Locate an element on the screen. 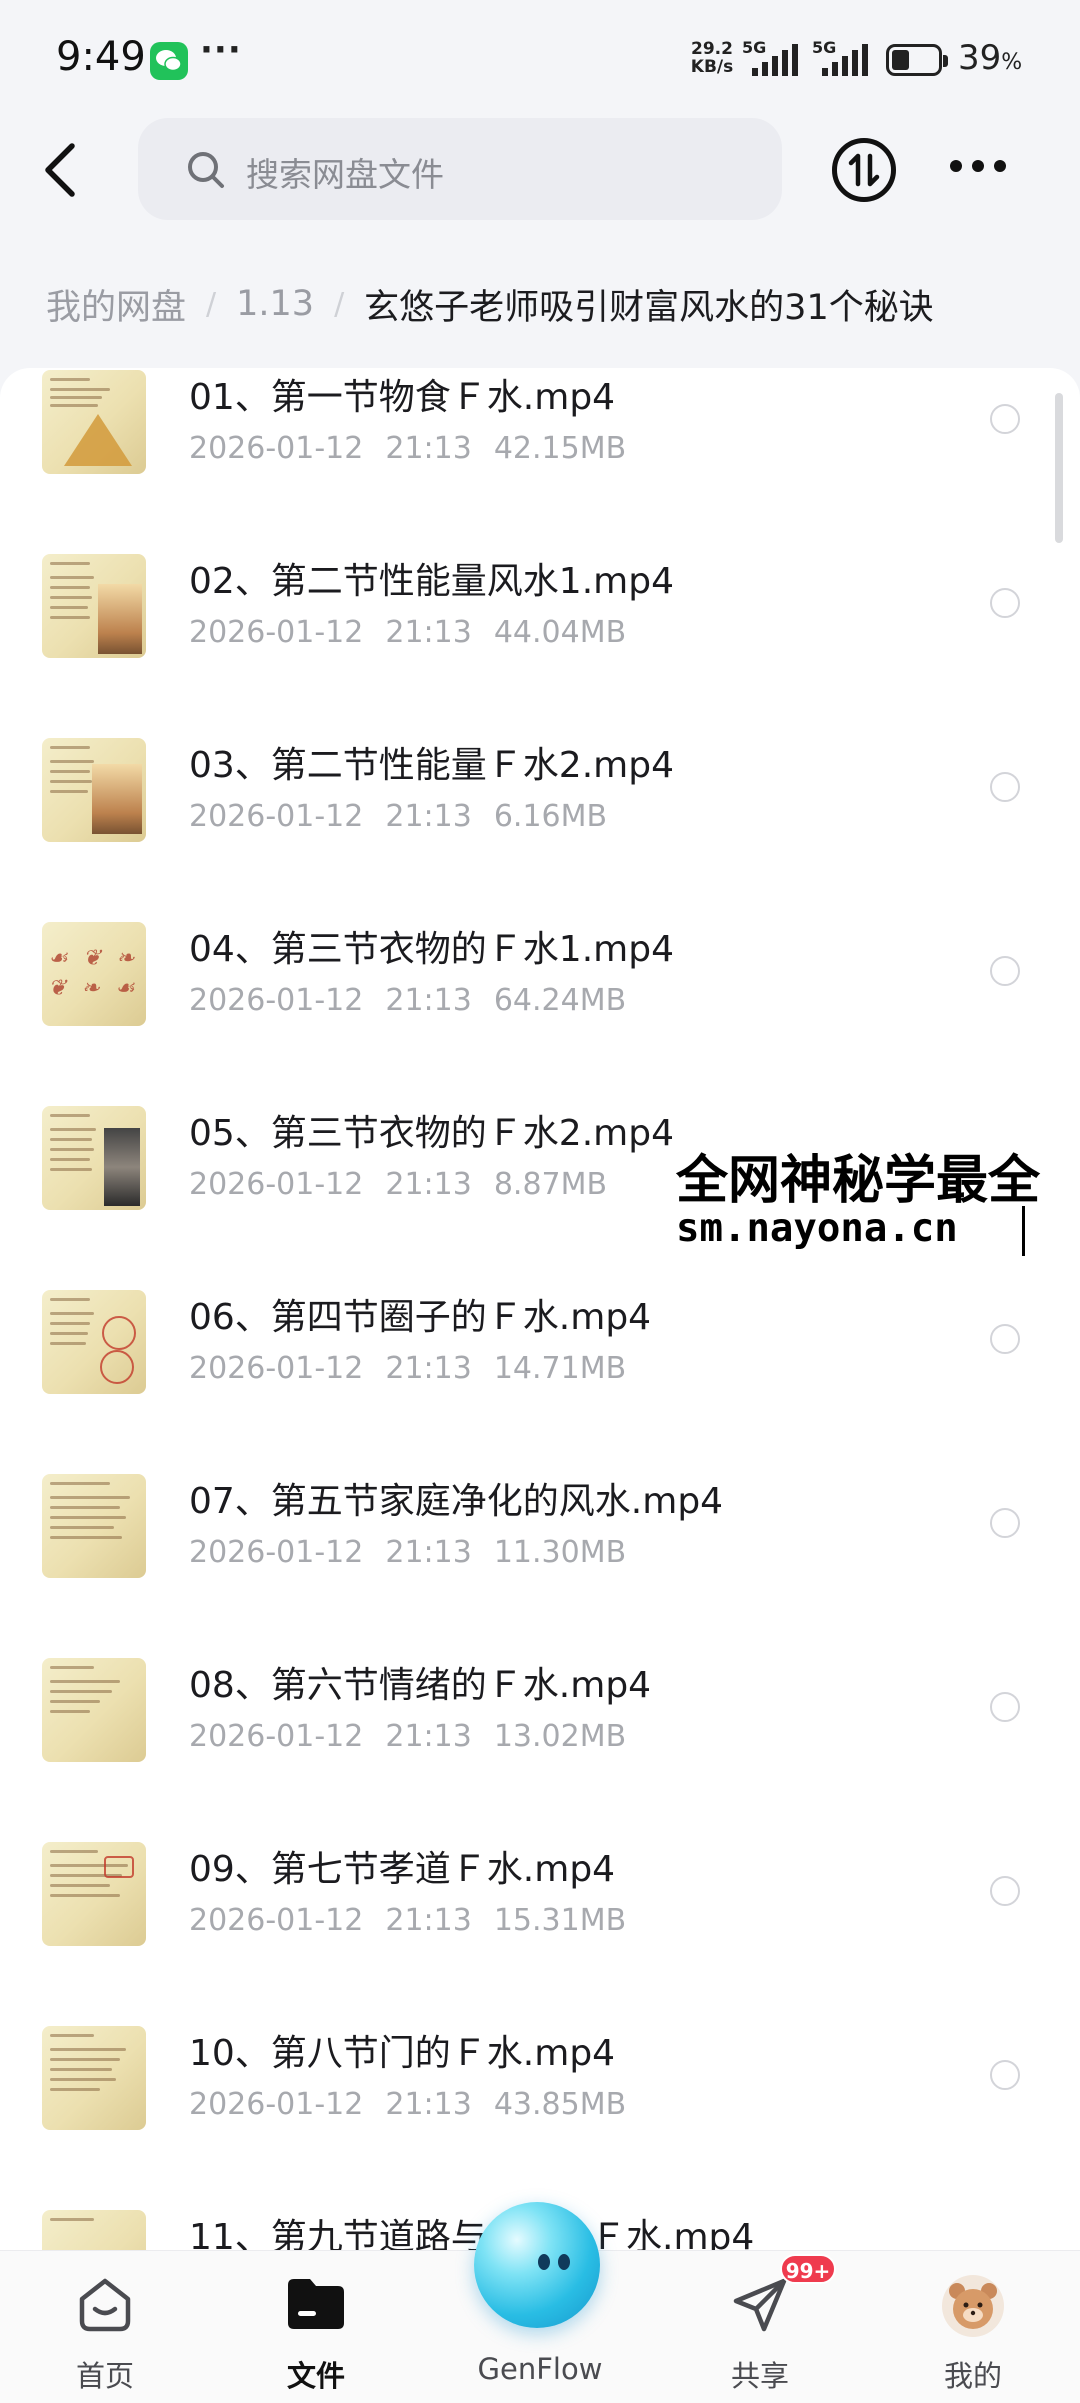  battery-value: 39 is located at coordinates (980, 58).